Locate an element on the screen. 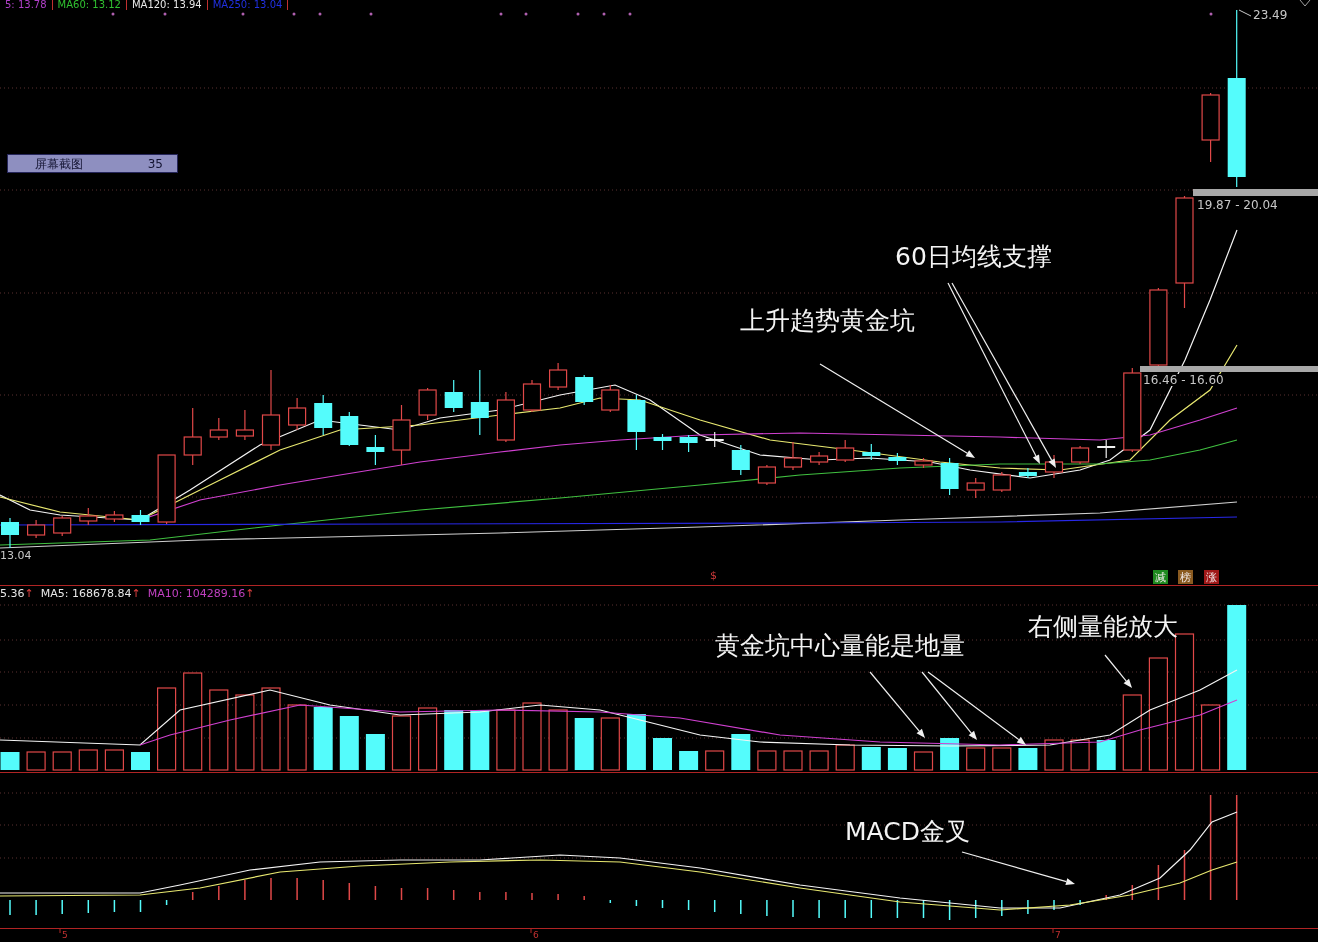 This screenshot has width=1318, height=942. signal-badge: 涨 is located at coordinates (1211, 577).